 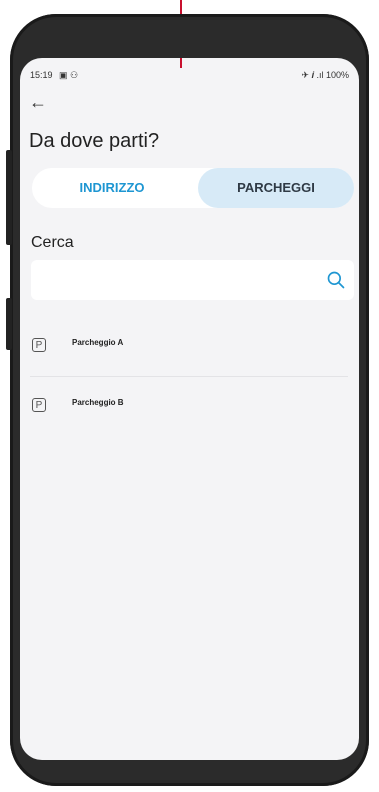 I want to click on list-divider, so click(x=189, y=376).